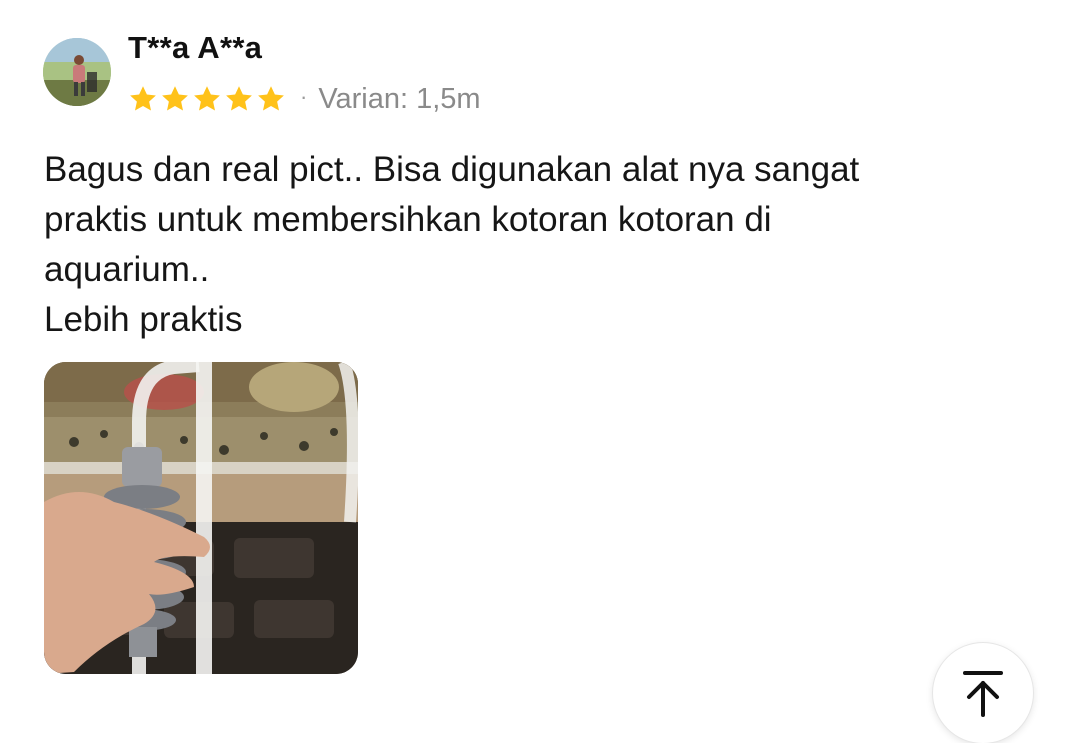 The width and height of the screenshot is (1080, 743). Describe the element at coordinates (127, 269) in the screenshot. I see `review-line: aquarium..` at that location.